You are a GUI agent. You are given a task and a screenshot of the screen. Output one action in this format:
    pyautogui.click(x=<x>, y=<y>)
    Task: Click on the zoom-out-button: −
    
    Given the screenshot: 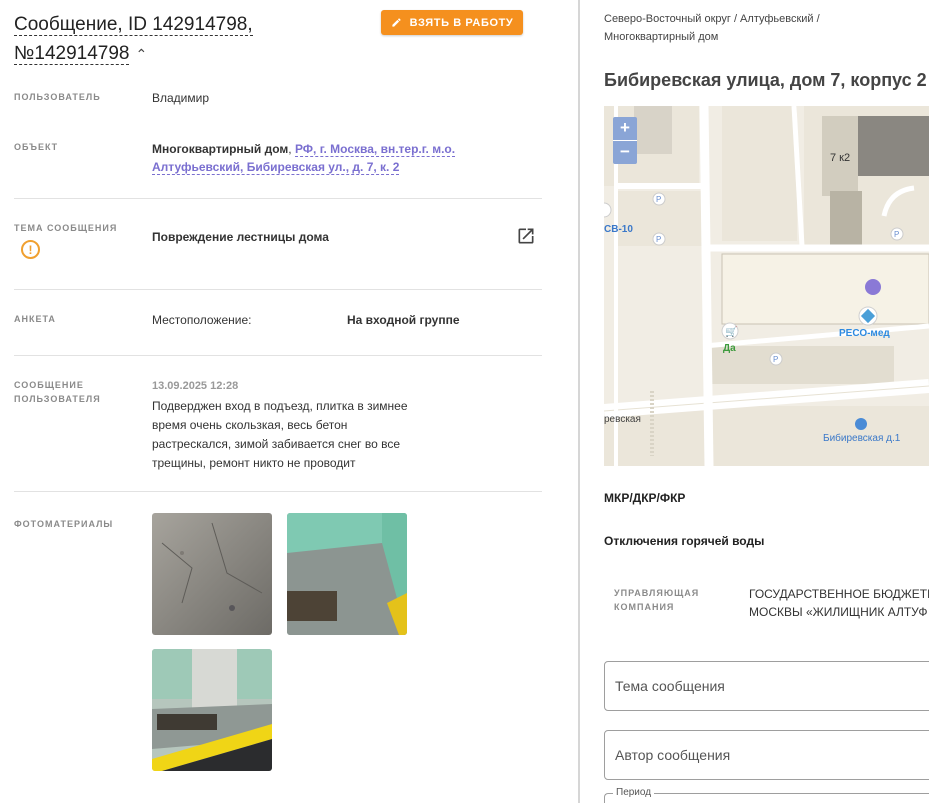 What is the action you would take?
    pyautogui.click(x=625, y=152)
    